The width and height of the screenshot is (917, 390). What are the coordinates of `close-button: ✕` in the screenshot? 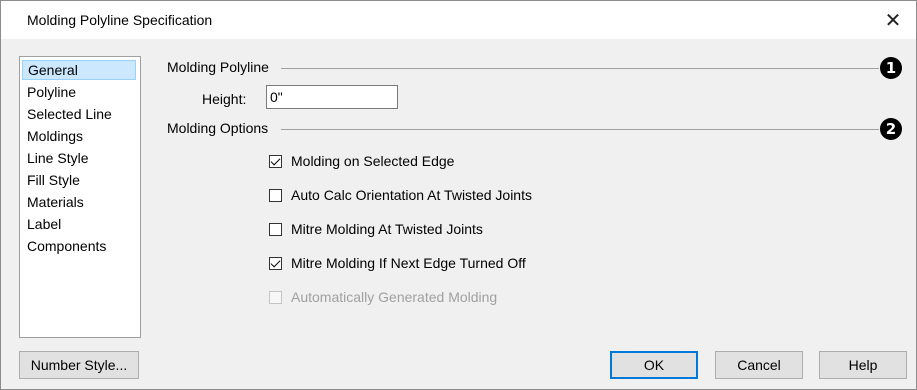 It's located at (893, 20).